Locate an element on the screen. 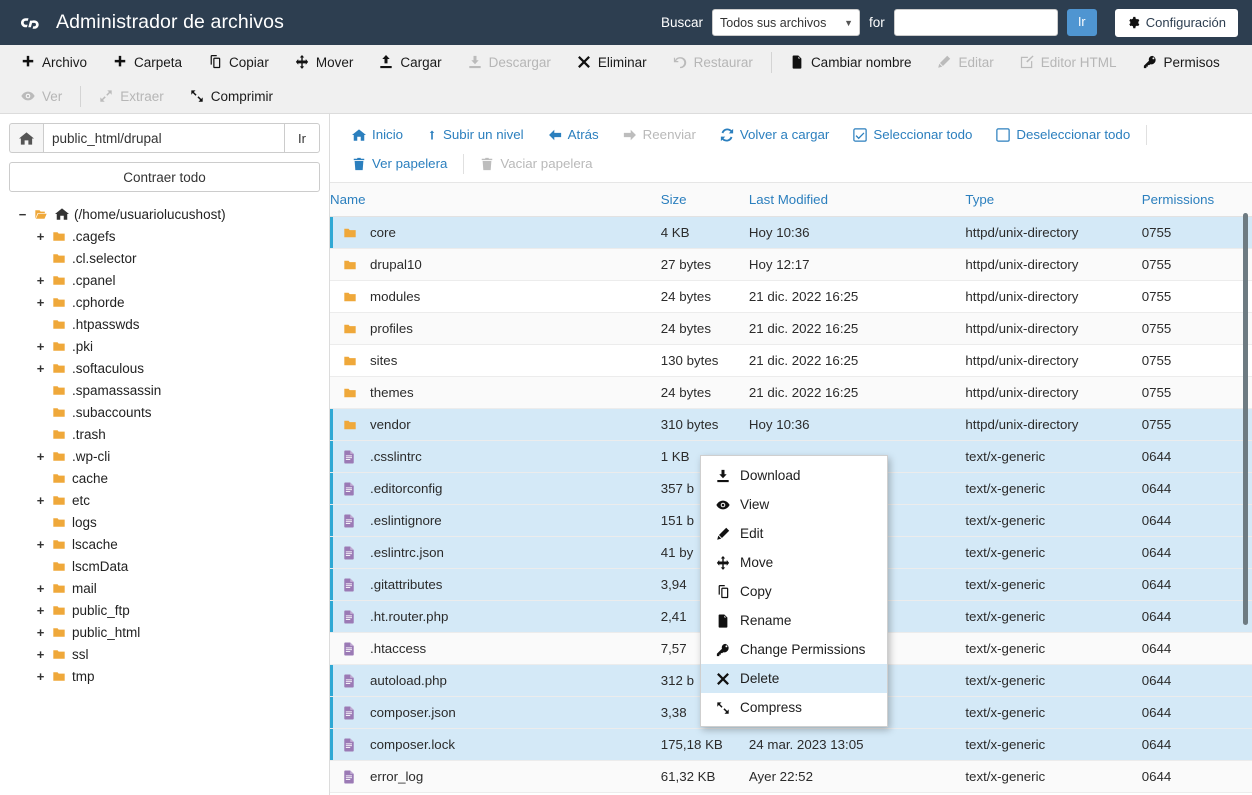  search-input is located at coordinates (975, 22).